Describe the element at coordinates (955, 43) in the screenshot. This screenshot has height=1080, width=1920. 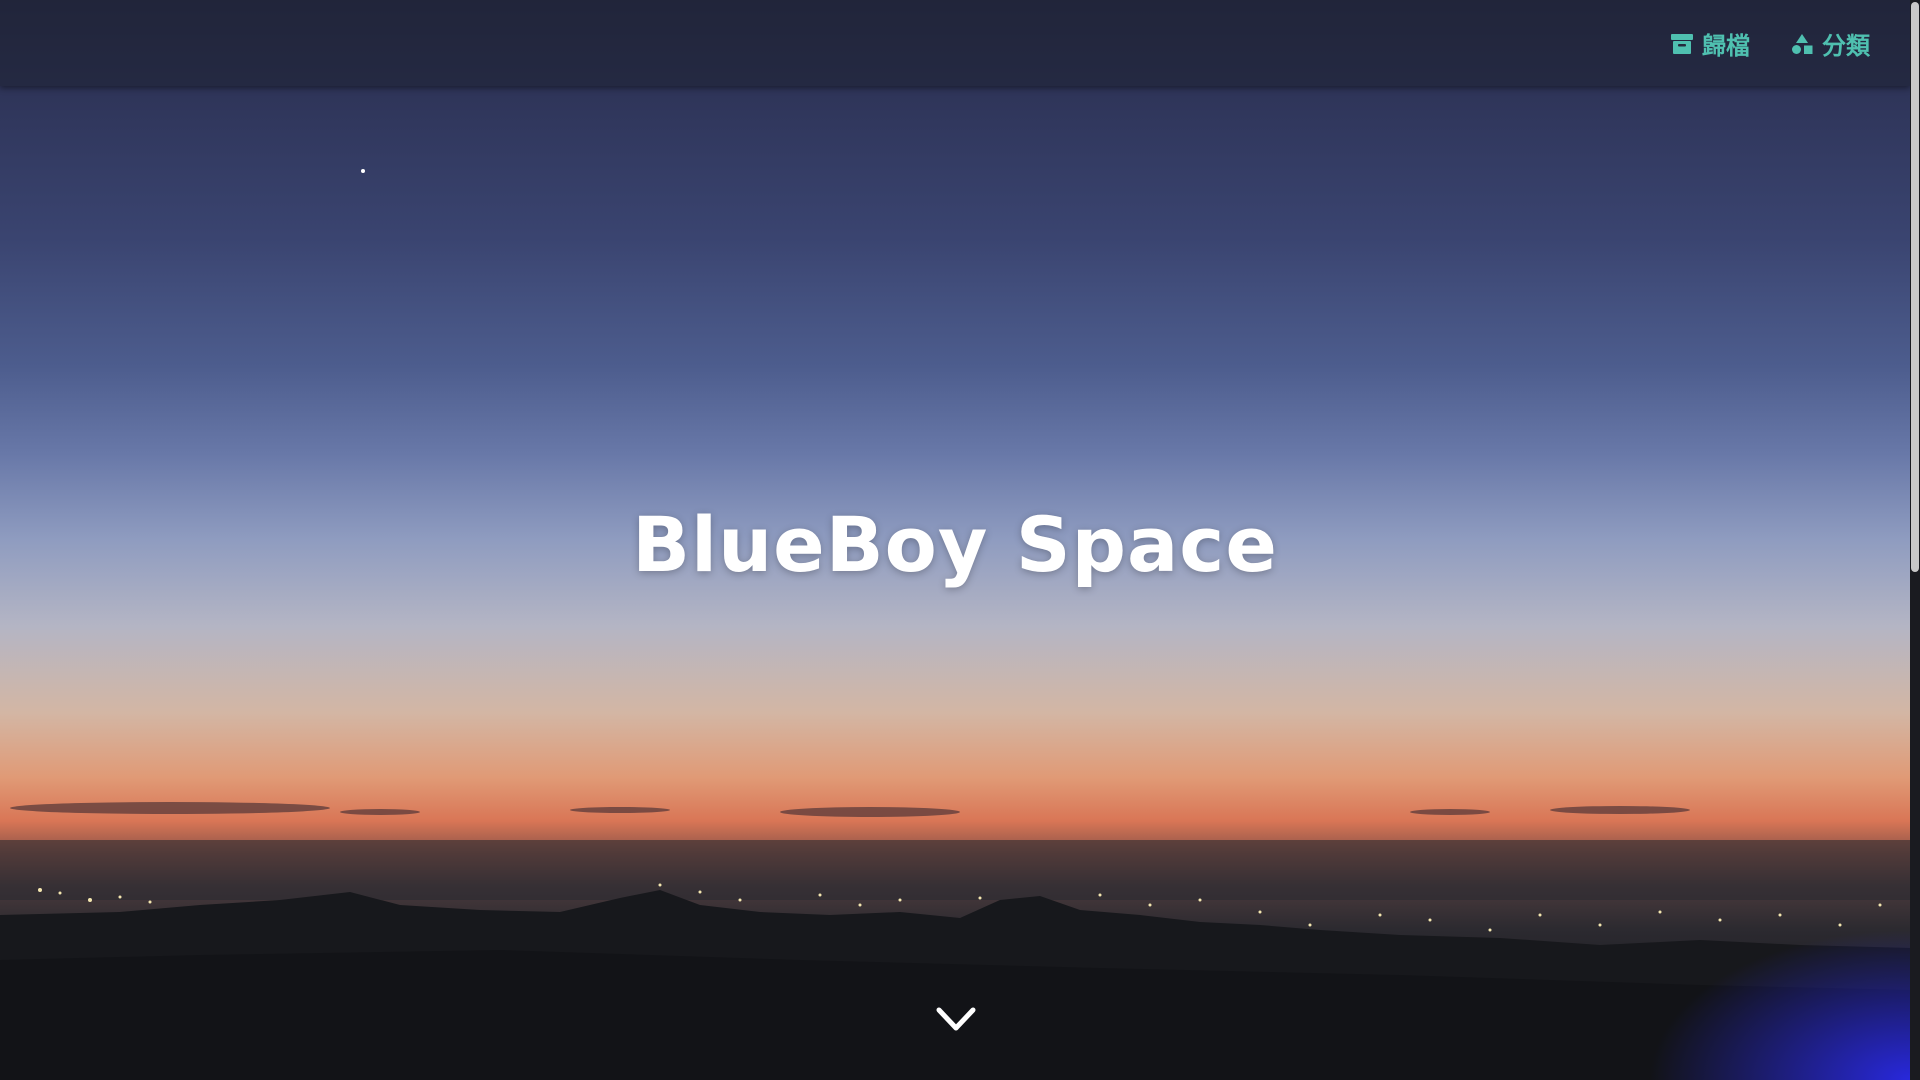
I see `top-navbar: 歸檔 分類` at that location.